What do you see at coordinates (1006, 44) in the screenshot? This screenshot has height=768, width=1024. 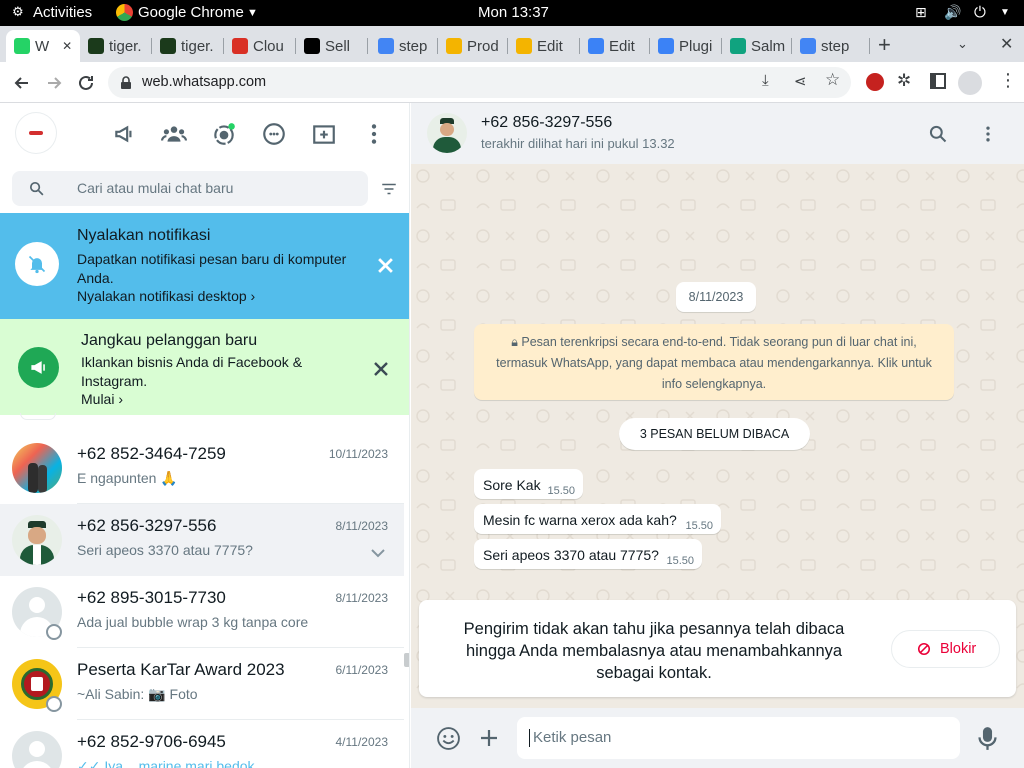 I see `window-close-icon: ✕` at bounding box center [1006, 44].